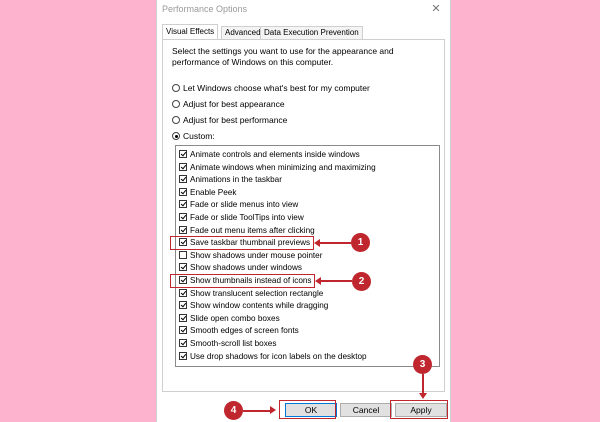 Image resolution: width=600 pixels, height=422 pixels. Describe the element at coordinates (247, 217) in the screenshot. I see `effect-label: Fade or slide ToolTips into view` at that location.